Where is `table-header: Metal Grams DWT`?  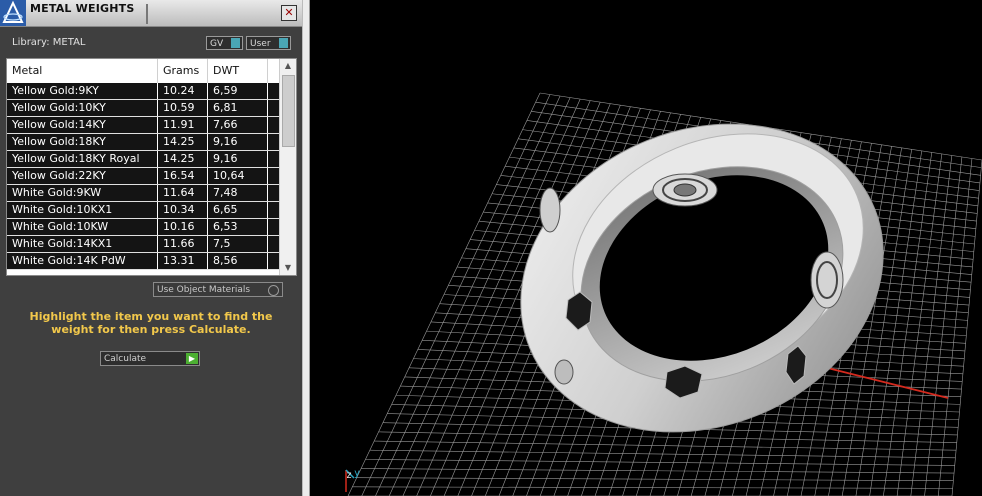 table-header: Metal Grams DWT is located at coordinates (143, 71).